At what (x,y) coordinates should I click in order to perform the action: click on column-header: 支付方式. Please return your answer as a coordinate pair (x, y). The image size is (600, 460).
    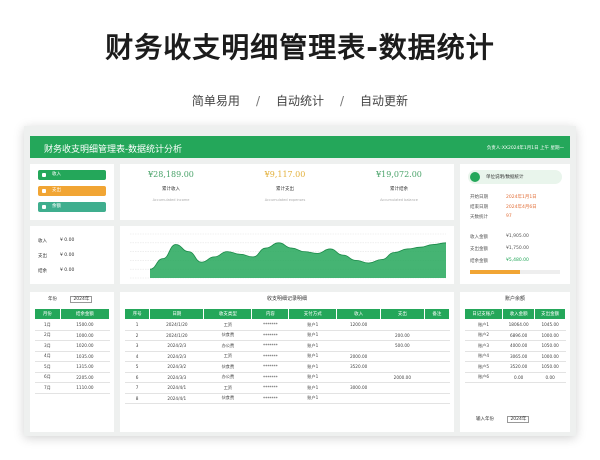
    Looking at the image, I should click on (313, 314).